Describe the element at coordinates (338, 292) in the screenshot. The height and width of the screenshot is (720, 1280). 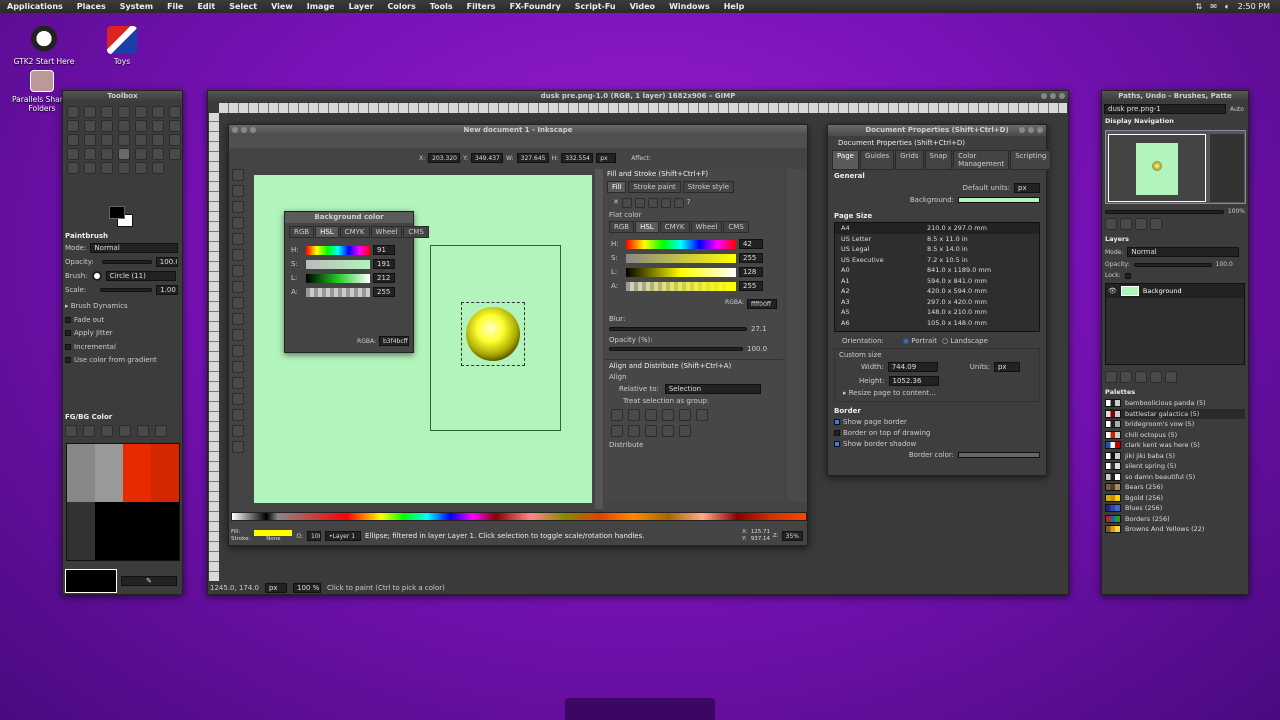
I see `bg-a-slider` at that location.